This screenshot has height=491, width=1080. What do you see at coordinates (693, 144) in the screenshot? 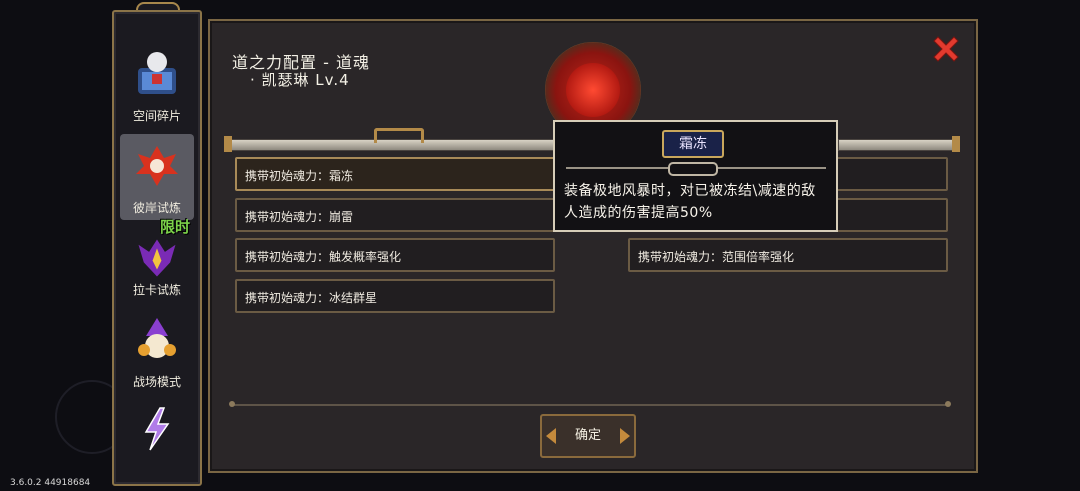
I see `tooltip-title: 霜冻` at bounding box center [693, 144].